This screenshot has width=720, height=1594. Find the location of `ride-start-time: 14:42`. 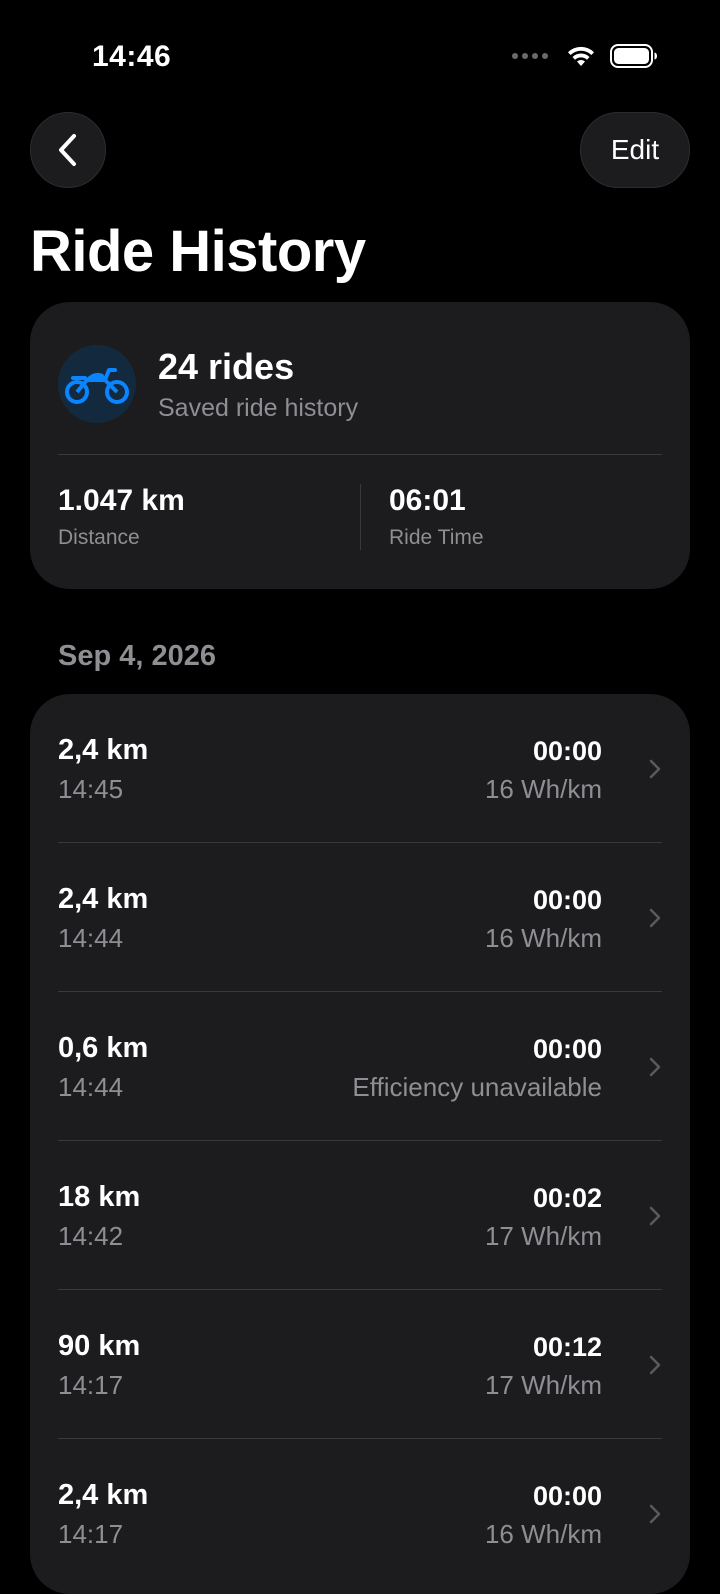

ride-start-time: 14:42 is located at coordinates (91, 1236).